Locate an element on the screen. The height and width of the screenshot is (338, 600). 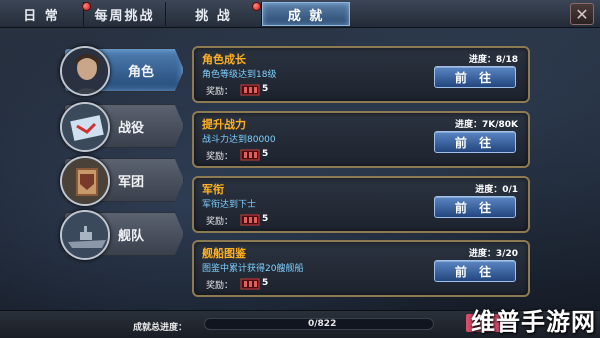
achievement-title: 军衔 is located at coordinates (213, 189).